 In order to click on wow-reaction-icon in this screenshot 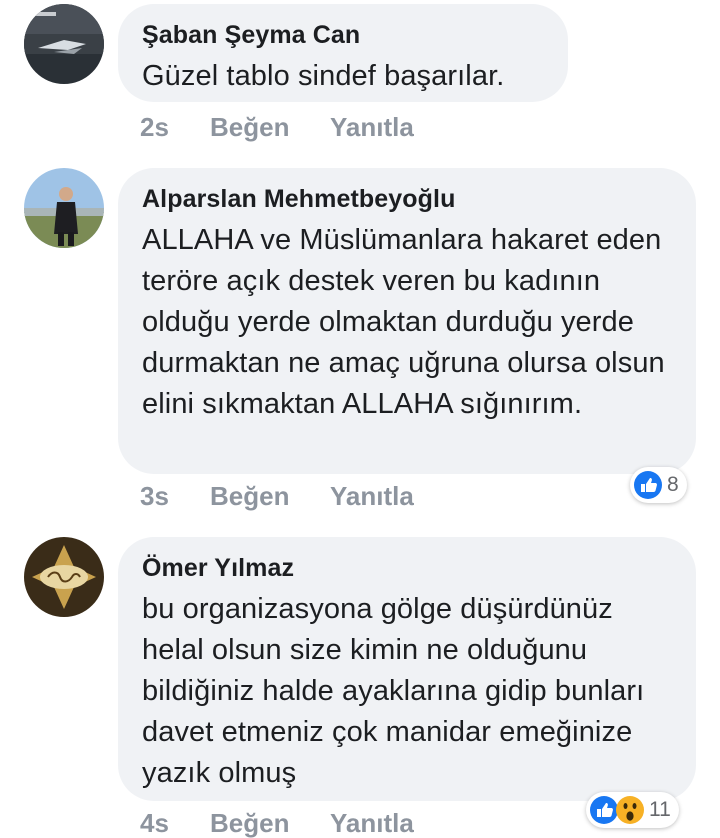, I will do `click(630, 810)`.